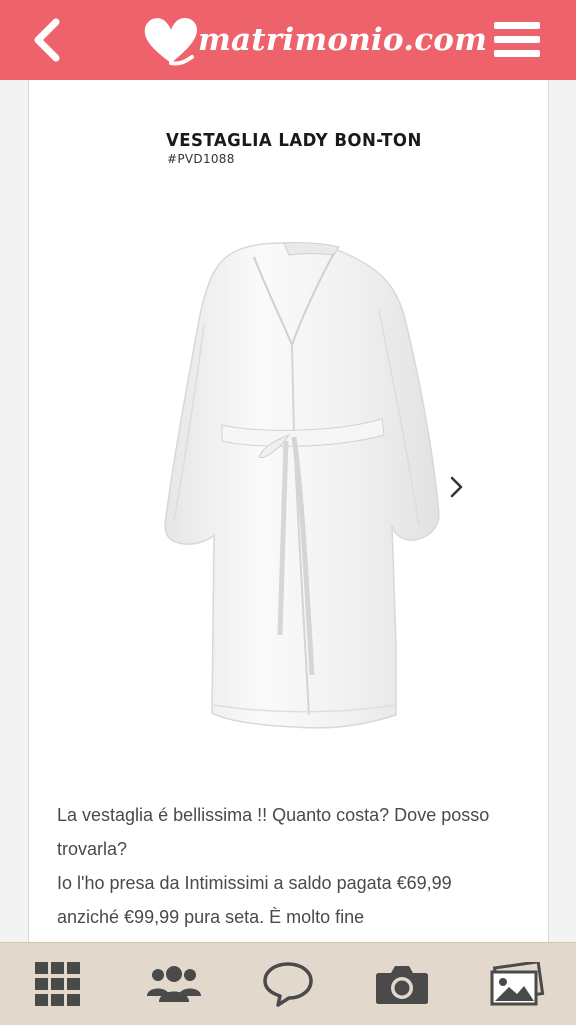 This screenshot has width=576, height=1025. Describe the element at coordinates (294, 140) in the screenshot. I see `product-title: VESTAGLIA LADY BON-TON` at that location.